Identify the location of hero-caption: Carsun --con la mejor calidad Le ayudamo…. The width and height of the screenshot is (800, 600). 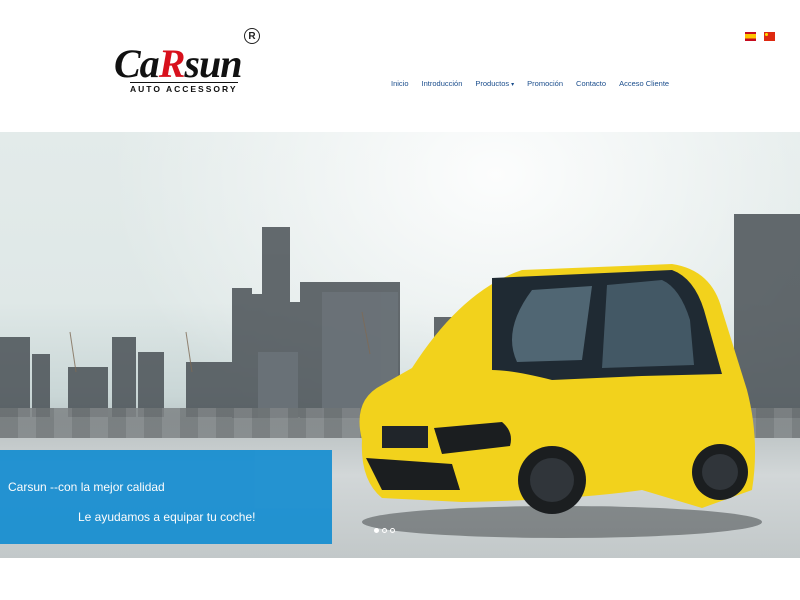
(166, 497).